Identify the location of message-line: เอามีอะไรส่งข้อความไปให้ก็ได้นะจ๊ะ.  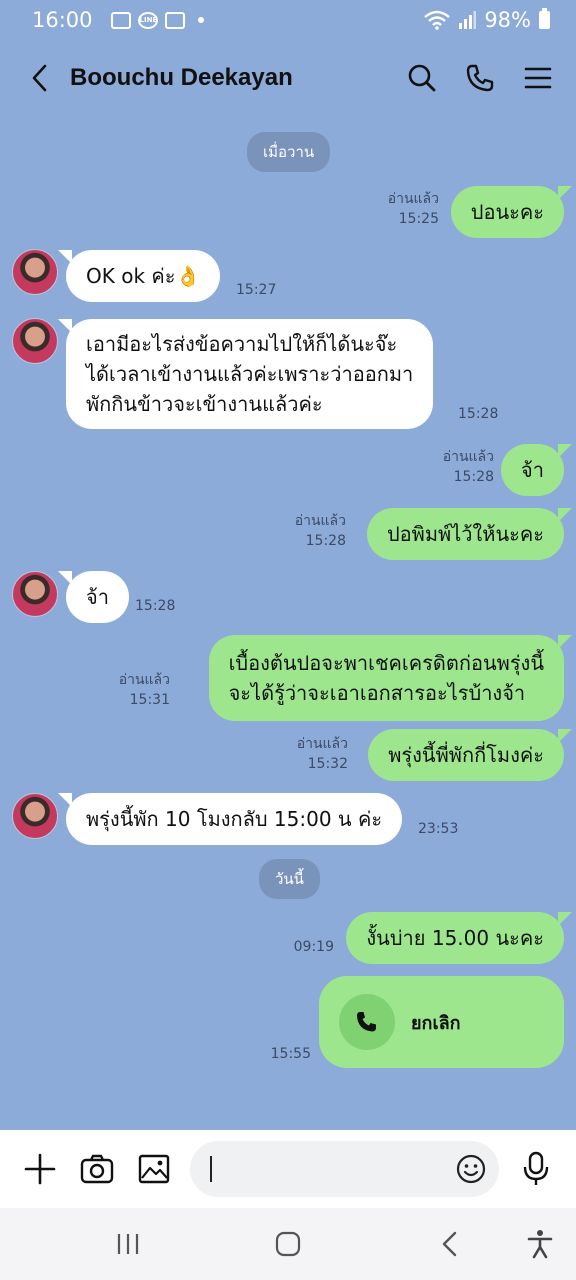
(242, 344).